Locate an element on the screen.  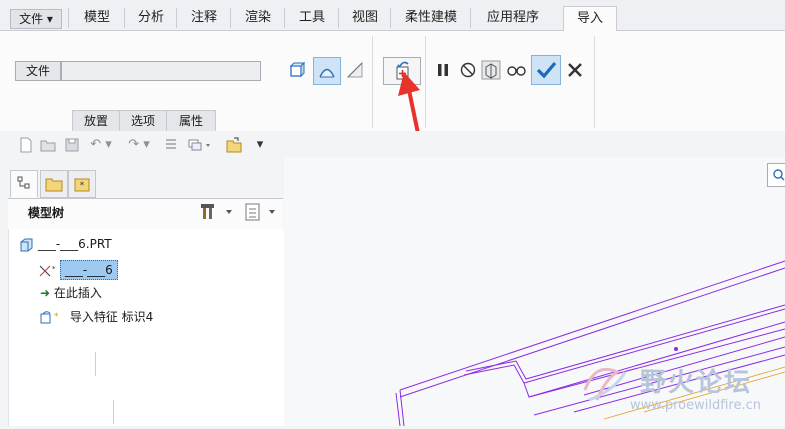
ribbon-tab-bar: 文件 ▾ 模型 分析 注释 渲染 工具 视图 柔性建模 应用程序 导入 is located at coordinates (392, 16).